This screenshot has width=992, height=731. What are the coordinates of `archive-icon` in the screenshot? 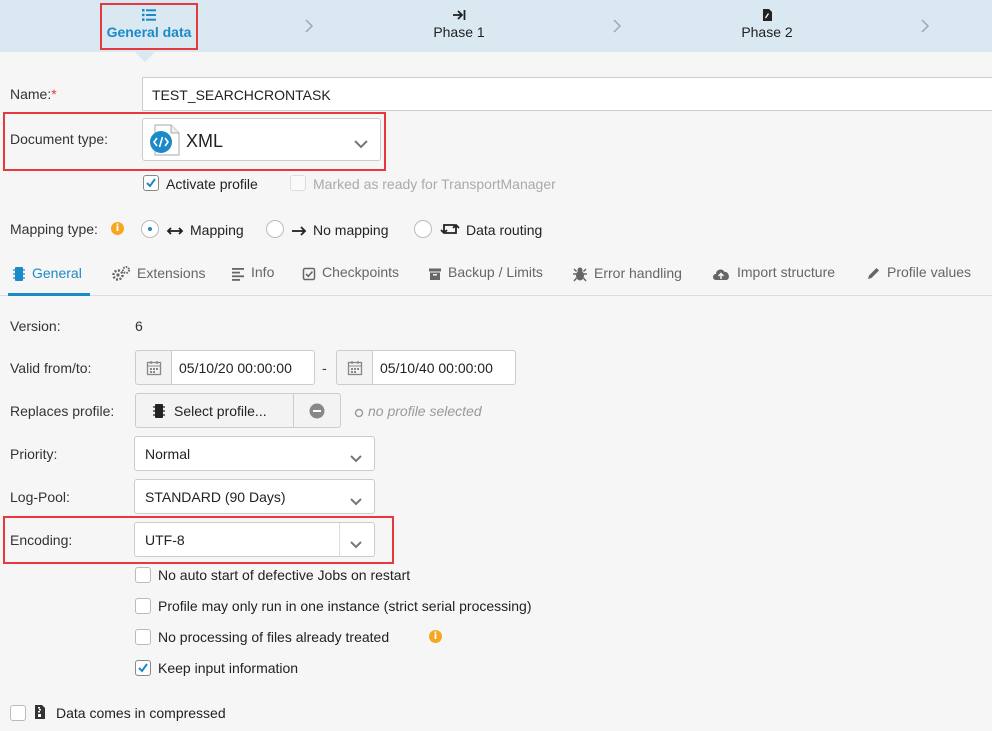 It's located at (435, 275).